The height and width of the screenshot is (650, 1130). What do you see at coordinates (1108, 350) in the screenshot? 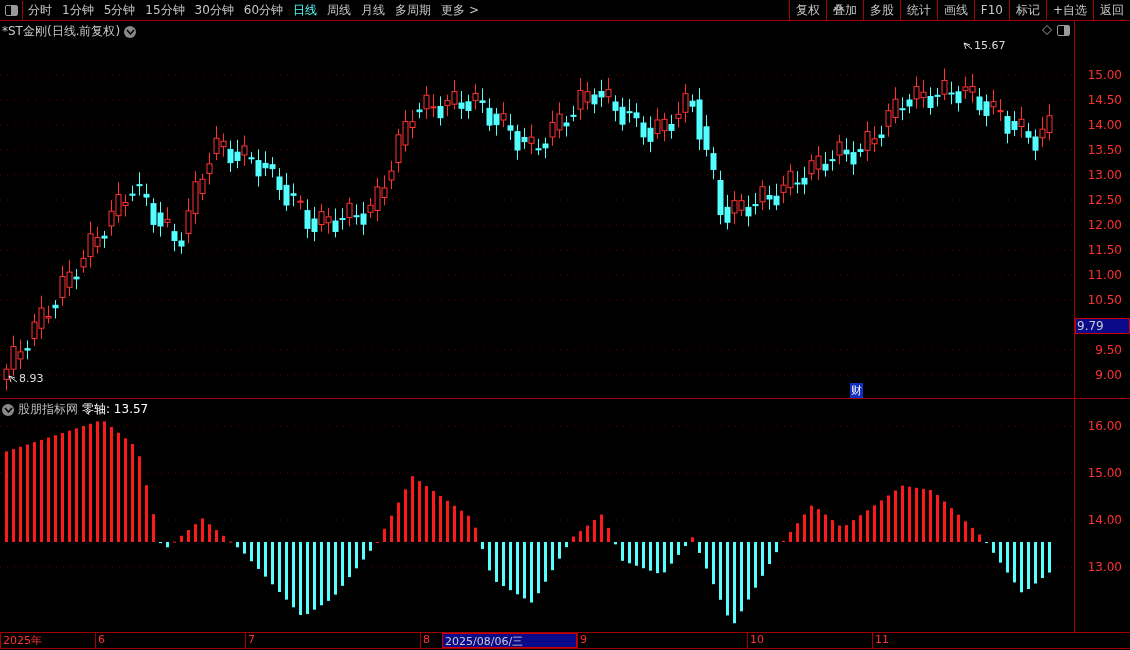
I see `axis-tick-label: 9.50` at bounding box center [1108, 350].